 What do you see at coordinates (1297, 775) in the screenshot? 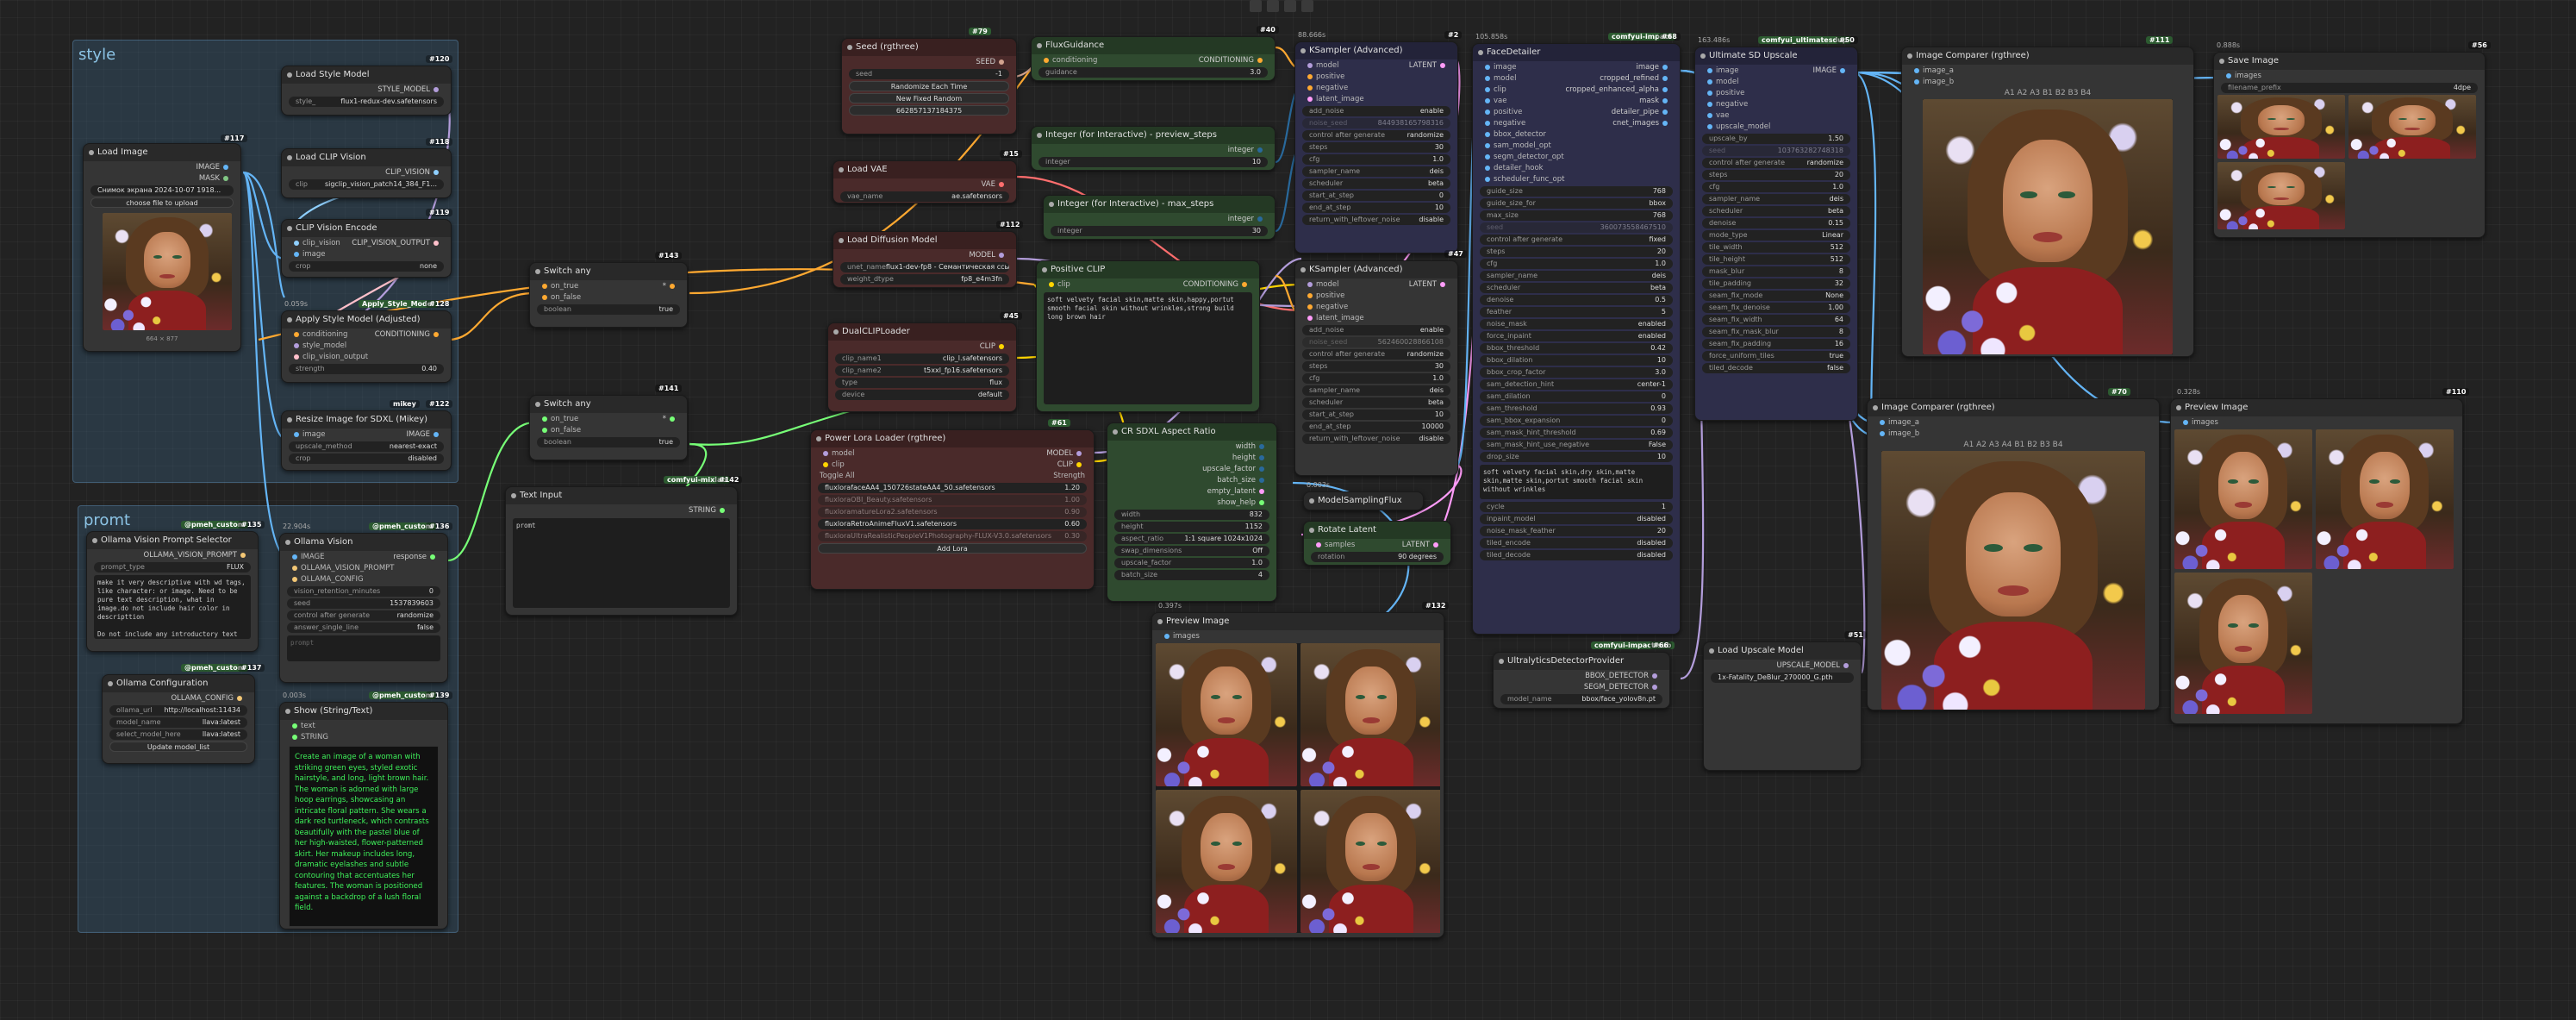
I see `node-preview-image-1: Preview Image images` at bounding box center [1297, 775].